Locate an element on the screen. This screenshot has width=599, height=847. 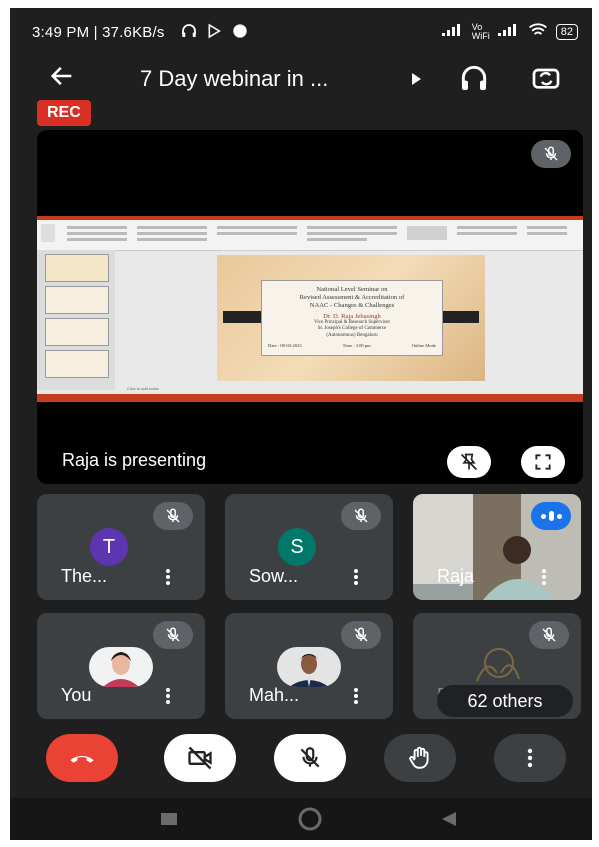
fullscreen-icon is located at coordinates (543, 462).